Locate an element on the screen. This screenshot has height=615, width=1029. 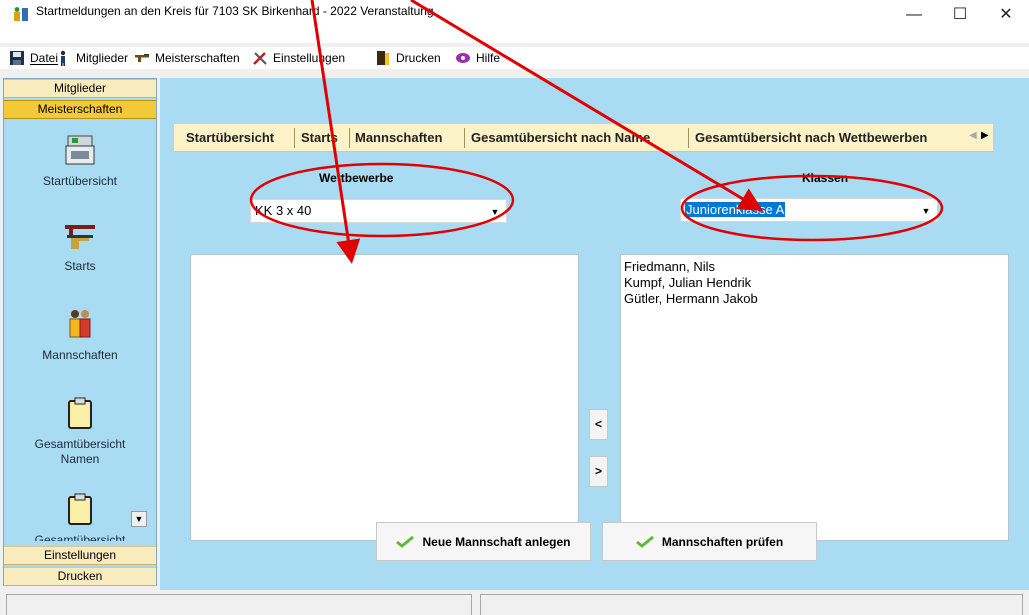
menu-label: Hilfe is located at coordinates (488, 58).